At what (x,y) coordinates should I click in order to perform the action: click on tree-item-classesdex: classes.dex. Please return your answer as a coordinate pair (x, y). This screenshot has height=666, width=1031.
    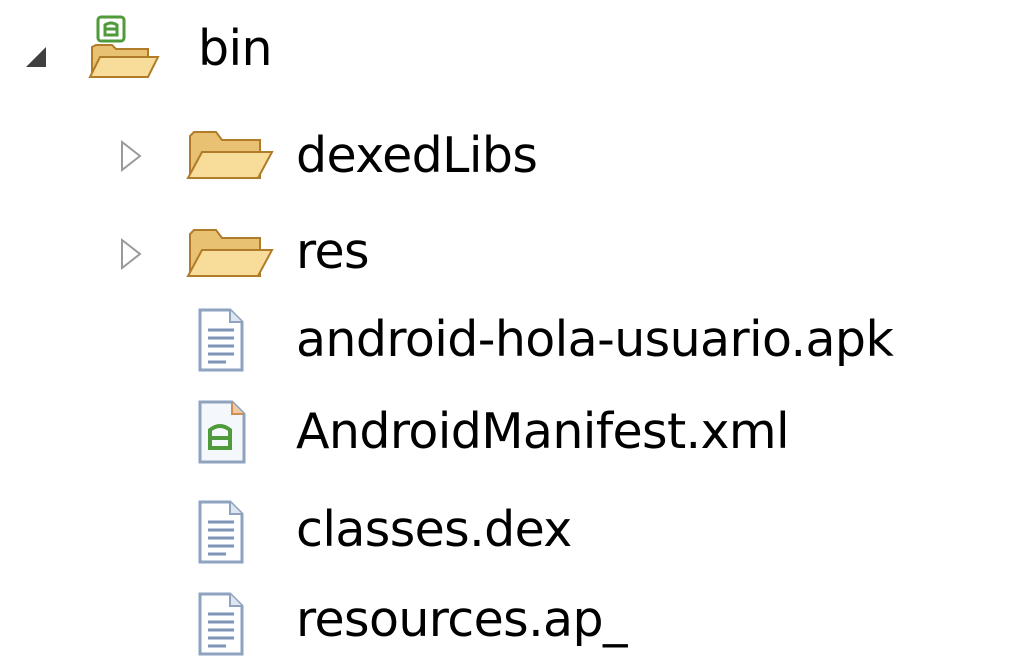
    Looking at the image, I should click on (350, 534).